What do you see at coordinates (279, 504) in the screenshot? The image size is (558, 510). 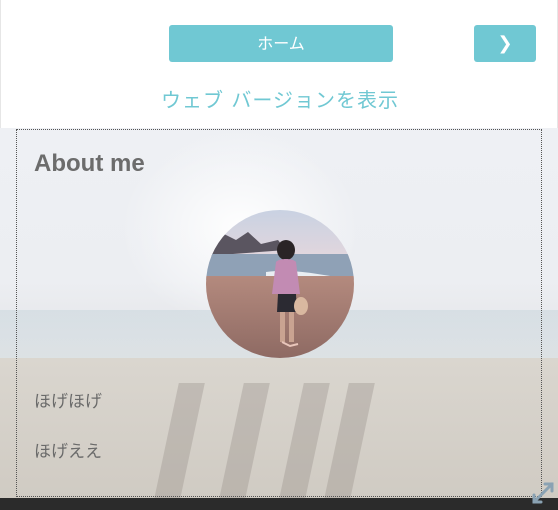 I see `bottom-strip` at bounding box center [279, 504].